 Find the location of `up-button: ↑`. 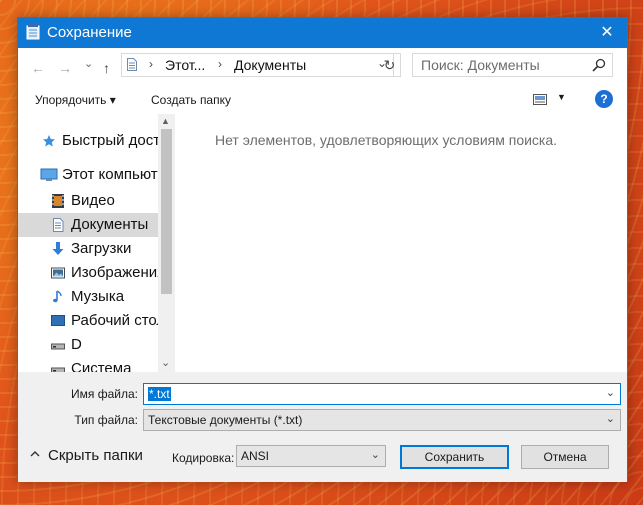

up-button: ↑ is located at coordinates (106, 68).